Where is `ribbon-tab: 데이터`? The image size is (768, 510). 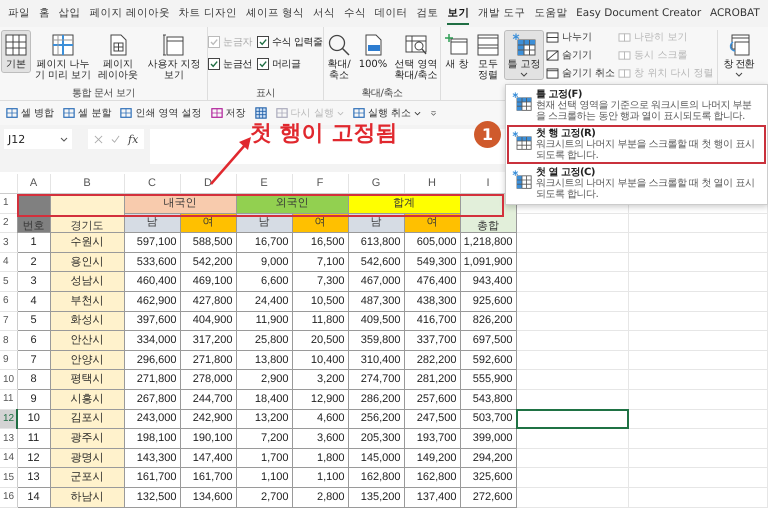 ribbon-tab: 데이터 is located at coordinates (391, 13).